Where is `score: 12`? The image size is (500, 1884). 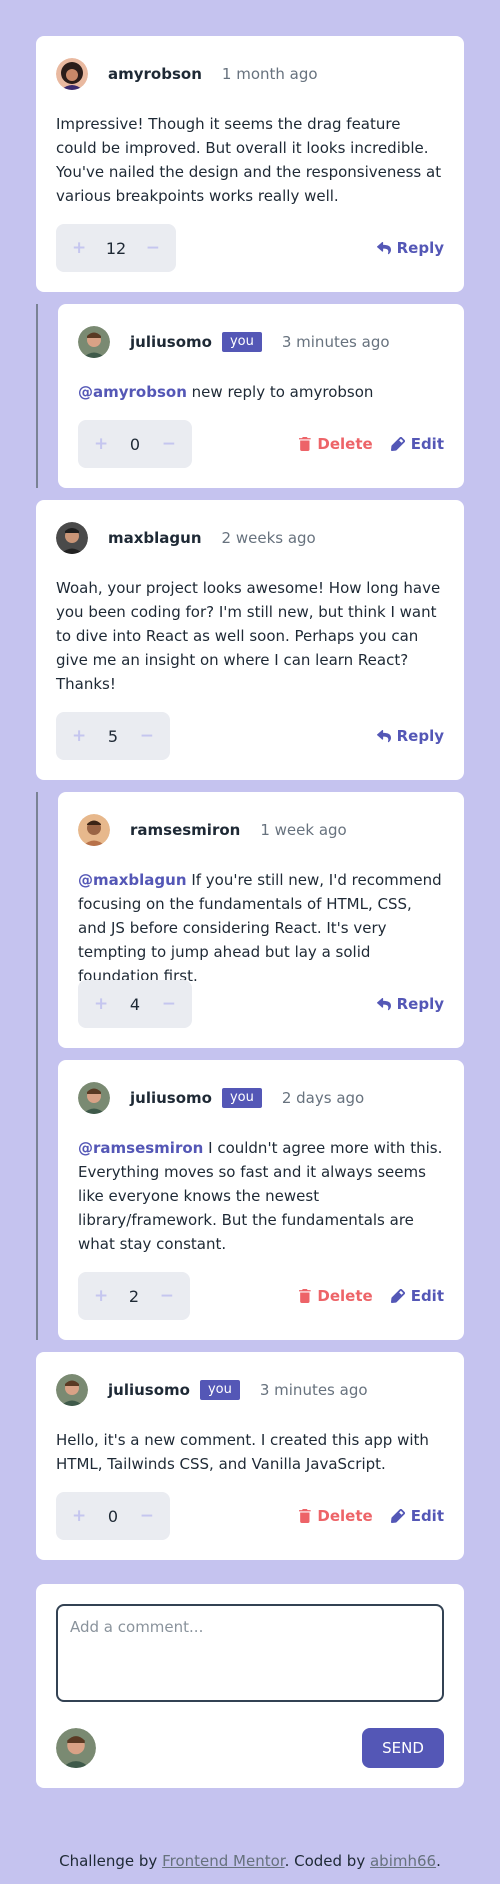
score: 12 is located at coordinates (116, 248).